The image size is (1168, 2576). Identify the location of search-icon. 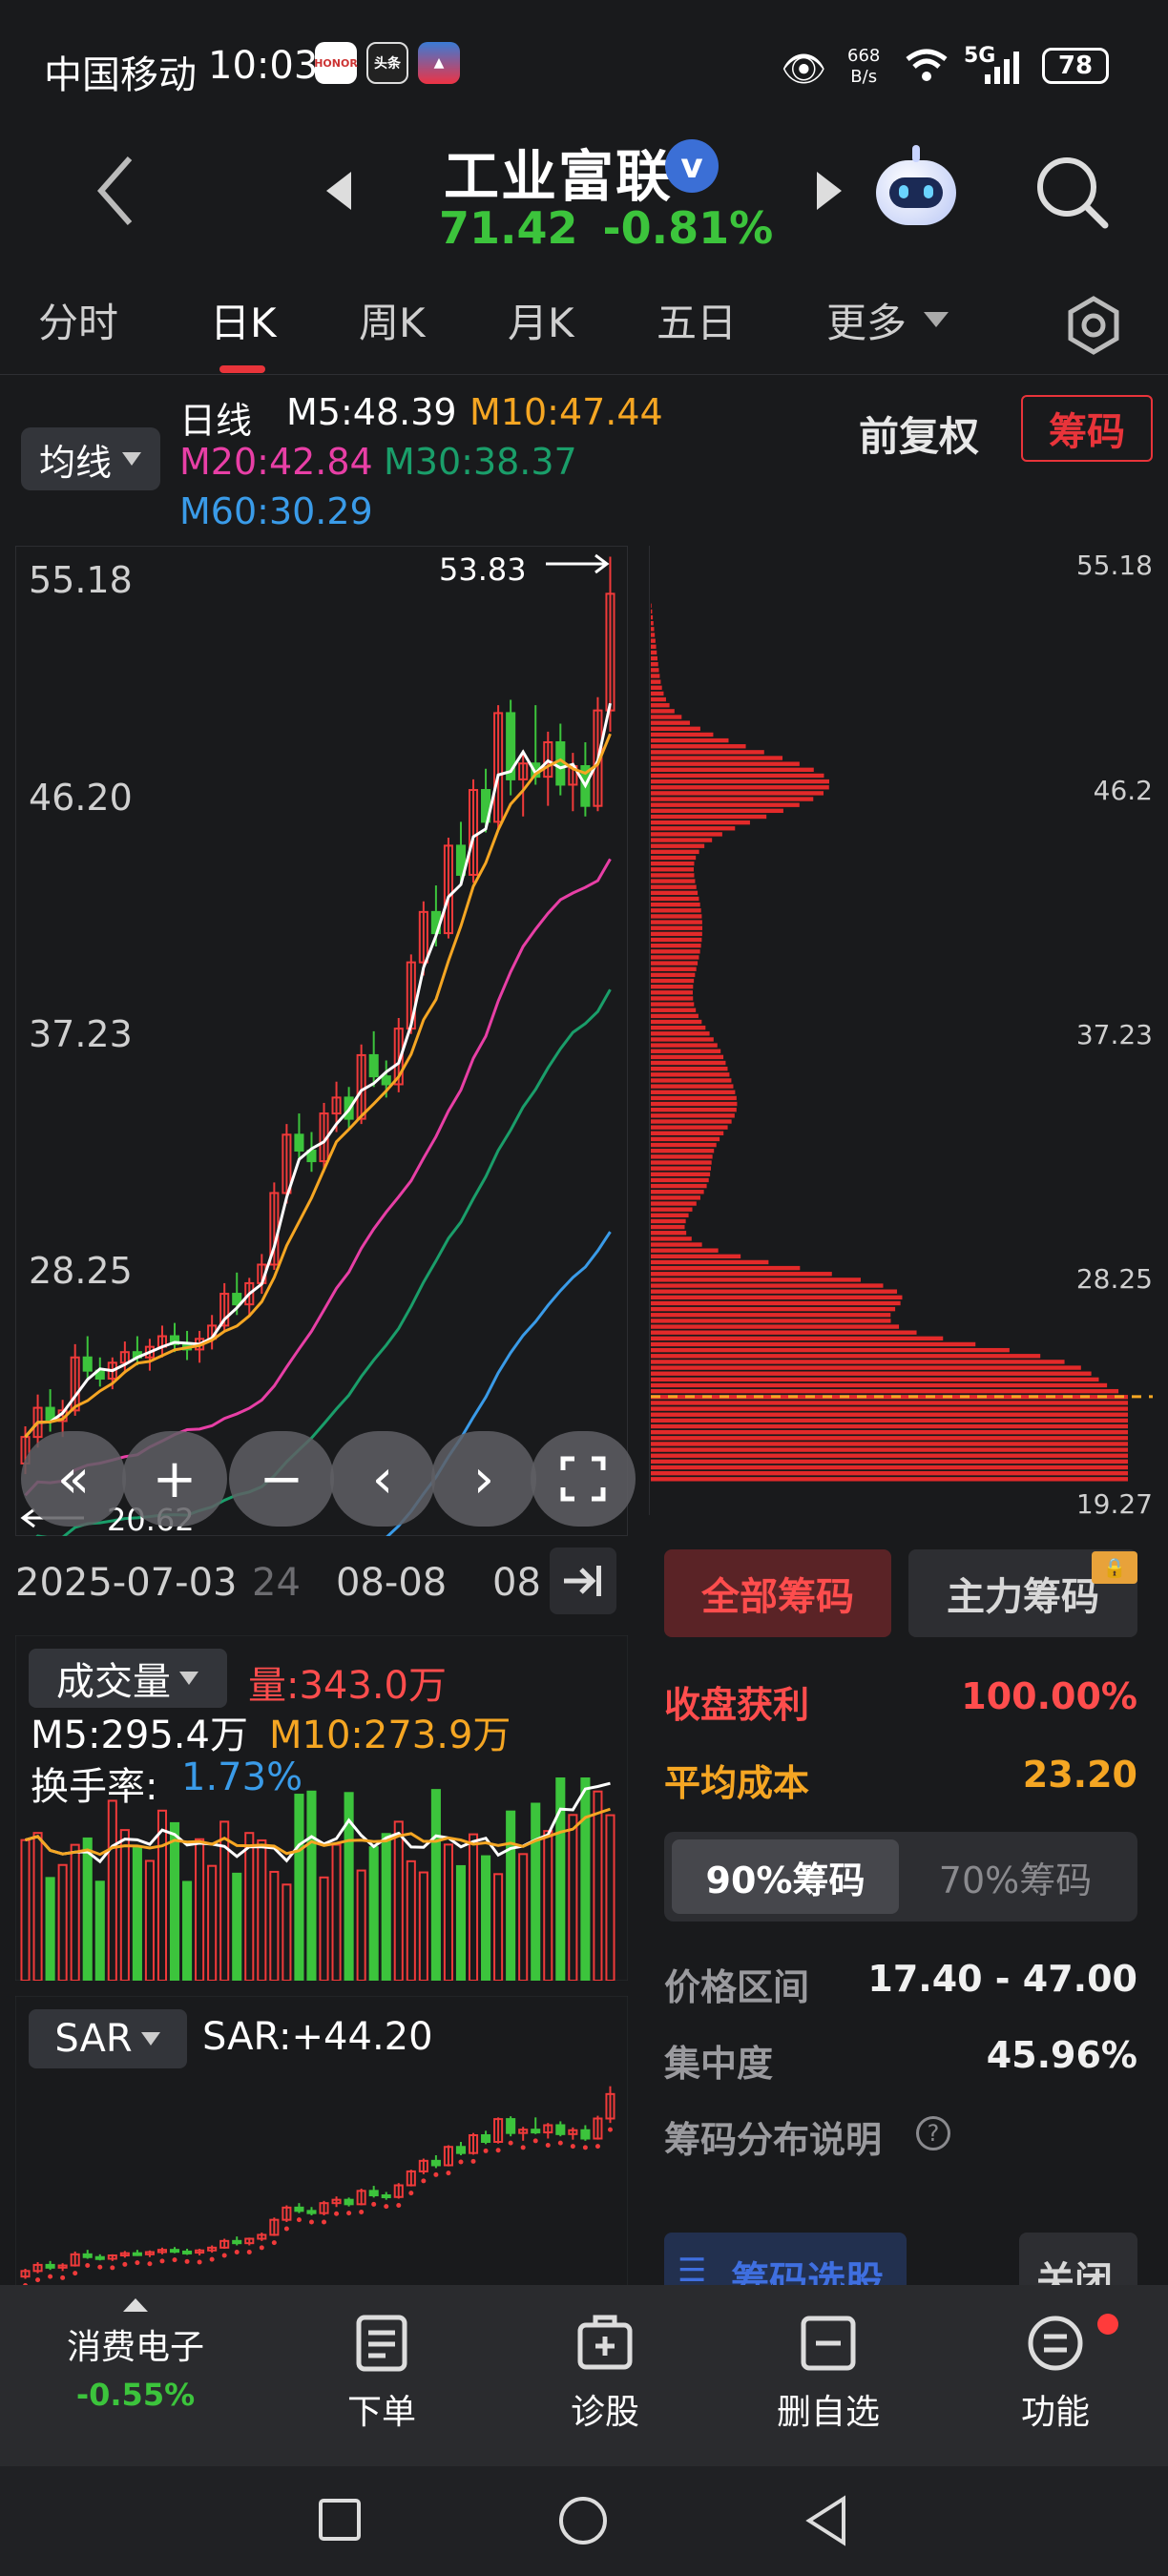
(1072, 193).